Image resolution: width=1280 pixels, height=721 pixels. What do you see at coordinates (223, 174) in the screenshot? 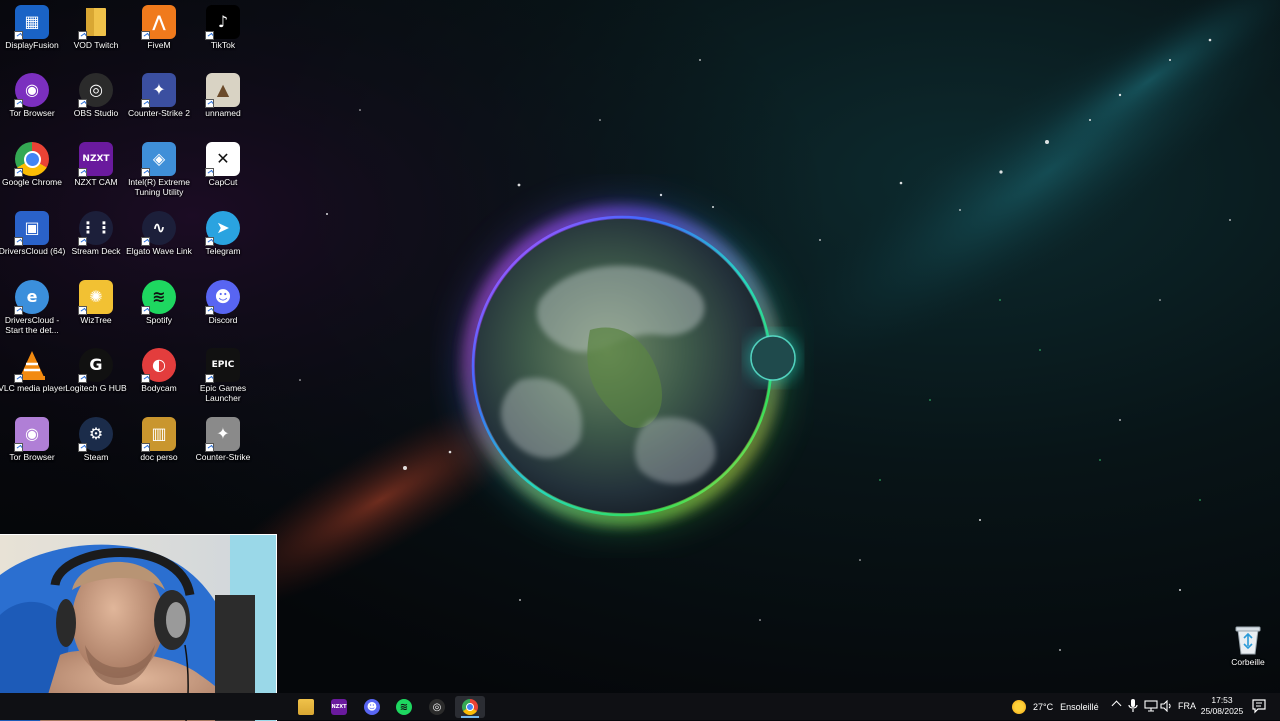
I see `desktop-icon-capcut: ✕ CapCut` at bounding box center [223, 174].